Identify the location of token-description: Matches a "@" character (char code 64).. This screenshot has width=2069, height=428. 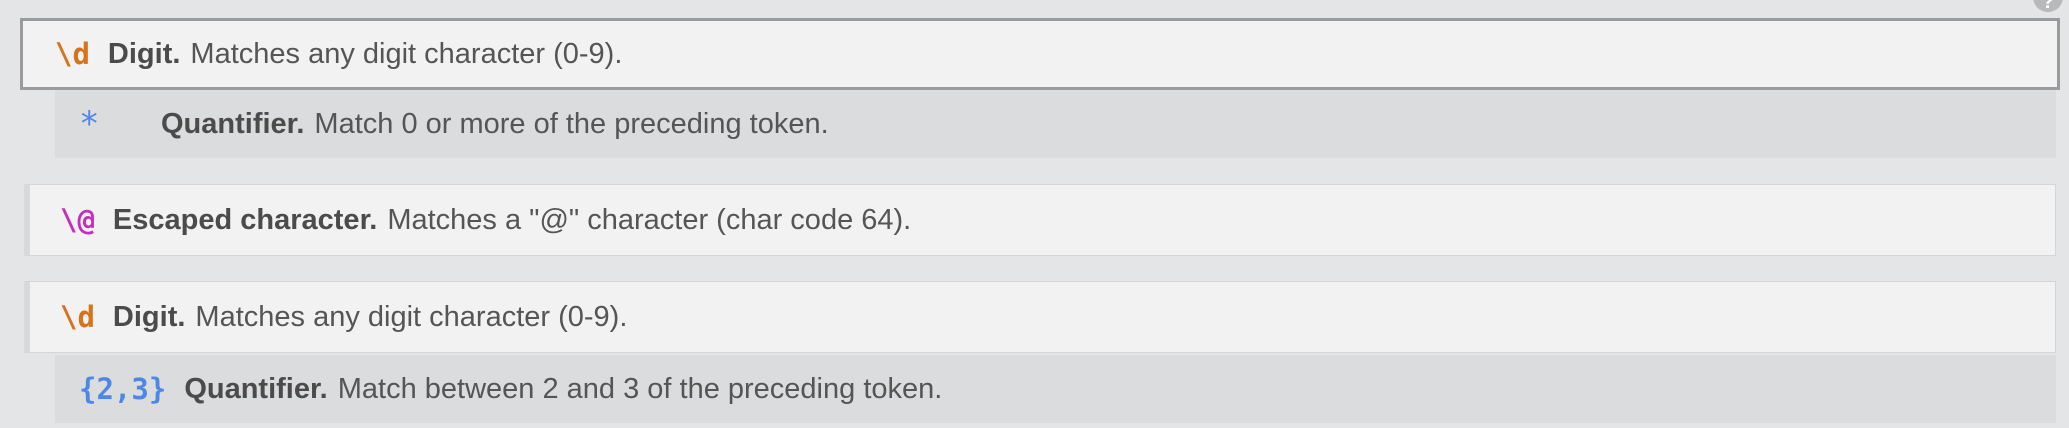
(649, 219).